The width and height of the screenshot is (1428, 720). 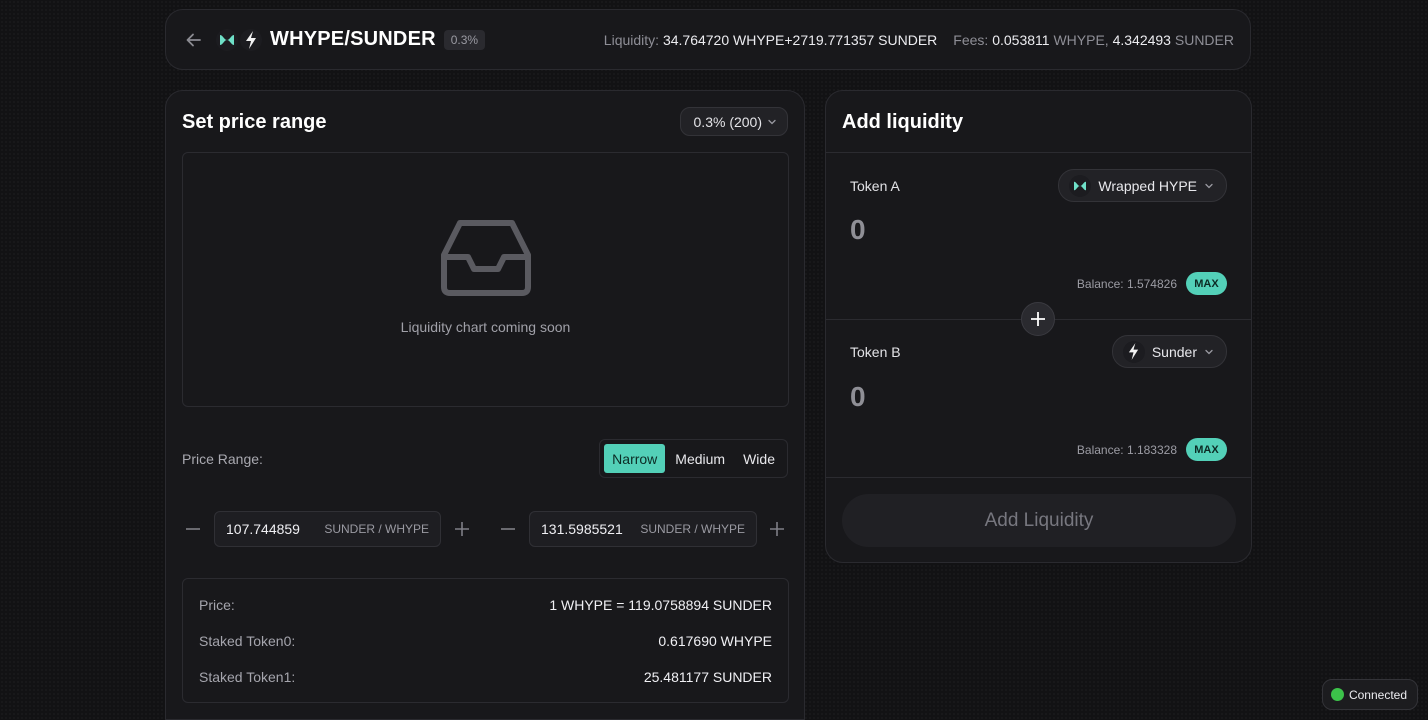 I want to click on min-price-input: 107.744859 SUNDER / WHYPE, so click(x=327, y=528).